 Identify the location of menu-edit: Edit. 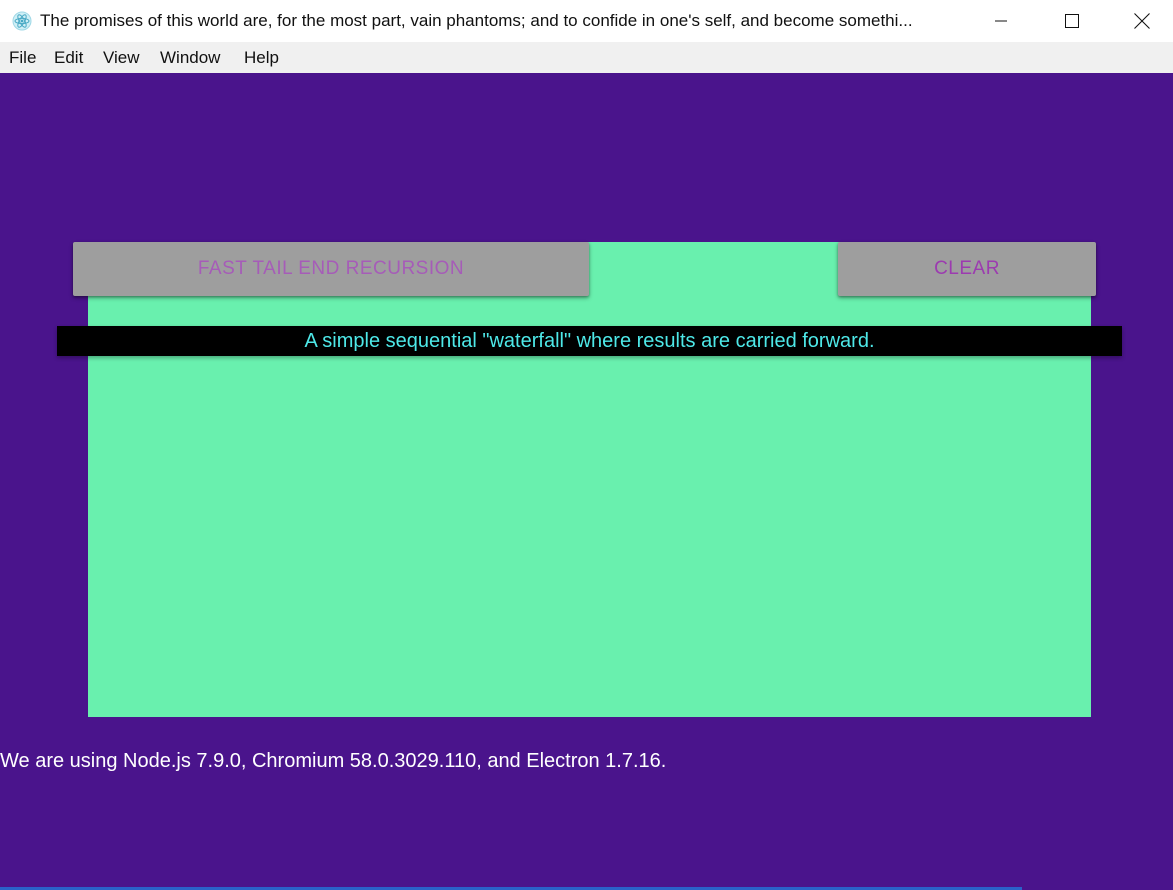
(68, 58).